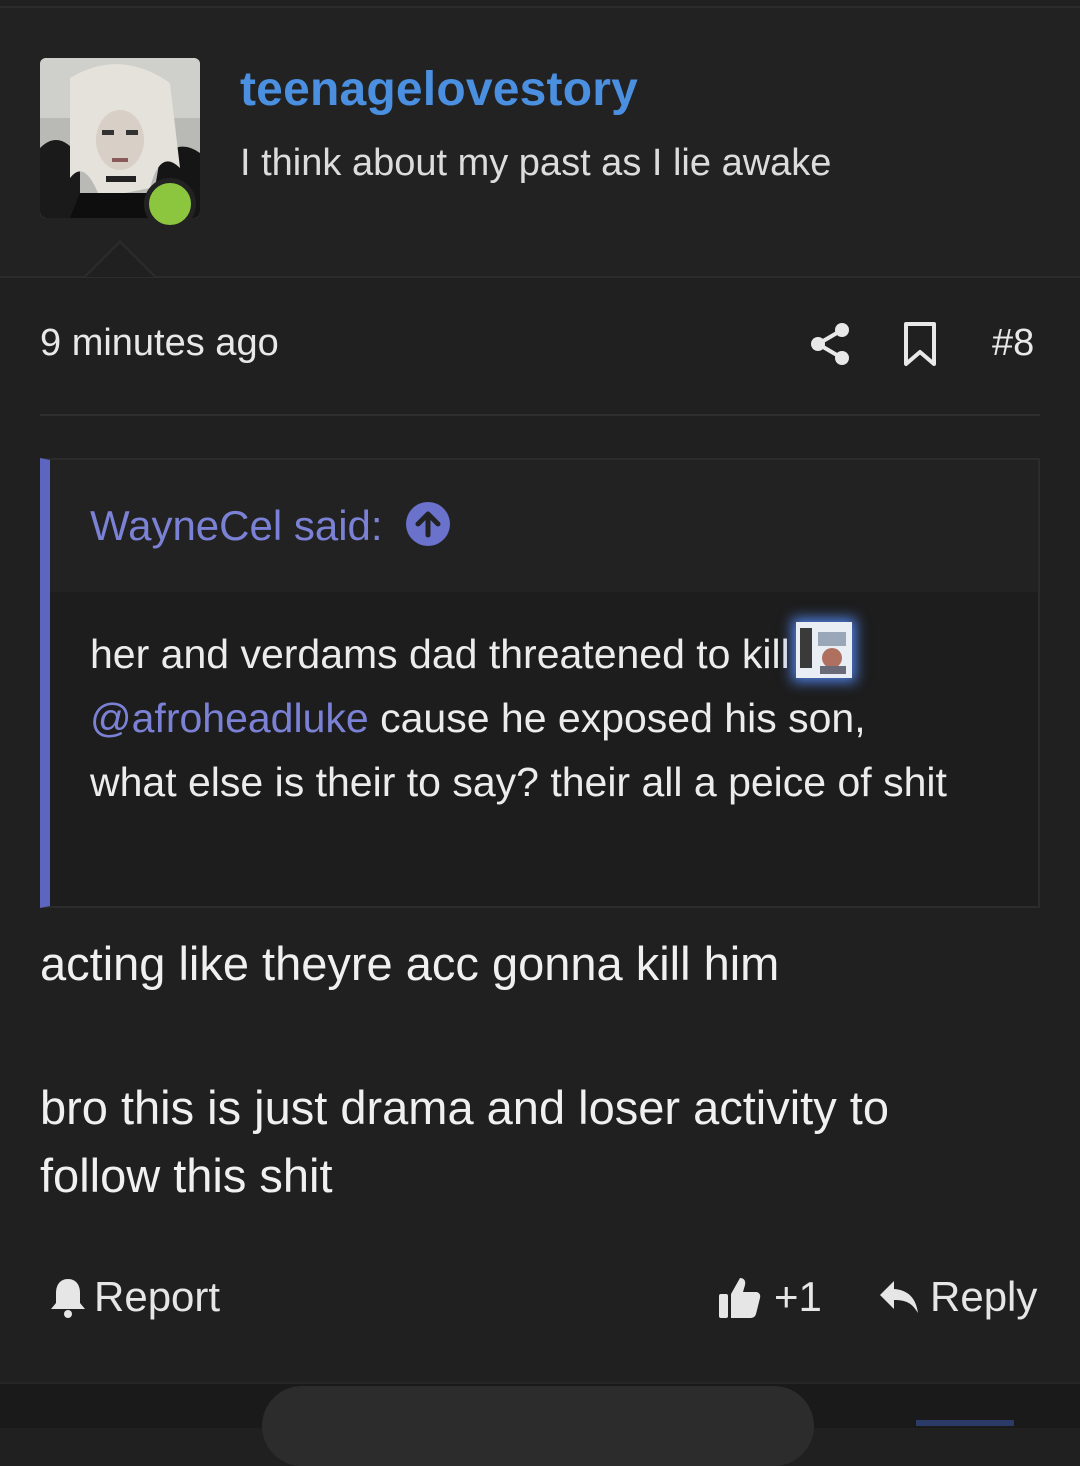 The image size is (1080, 1466). Describe the element at coordinates (439, 89) in the screenshot. I see `username-link: teenagelovestory` at that location.